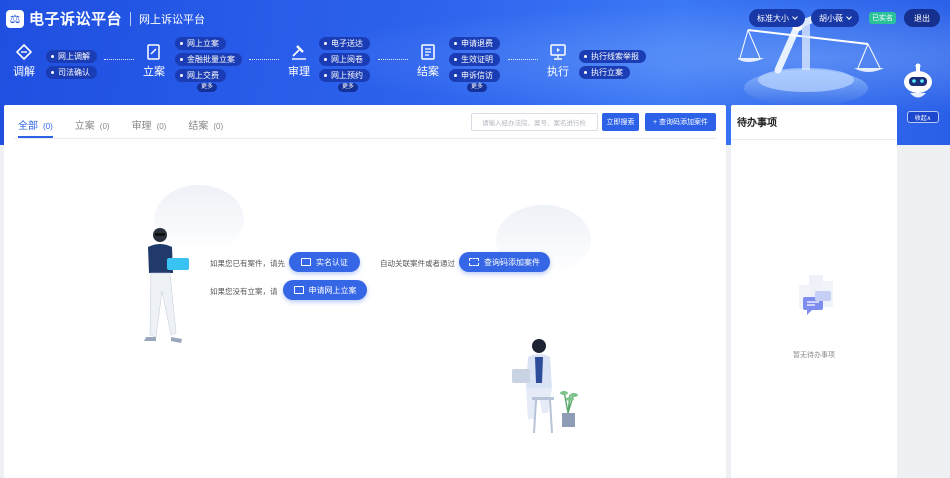 The width and height of the screenshot is (950, 478). I want to click on tab-filing: 立案 (0), so click(92, 127).